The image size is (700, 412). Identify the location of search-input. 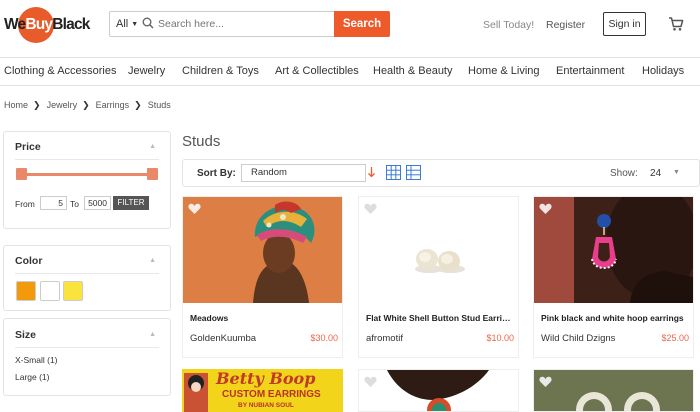
(246, 24).